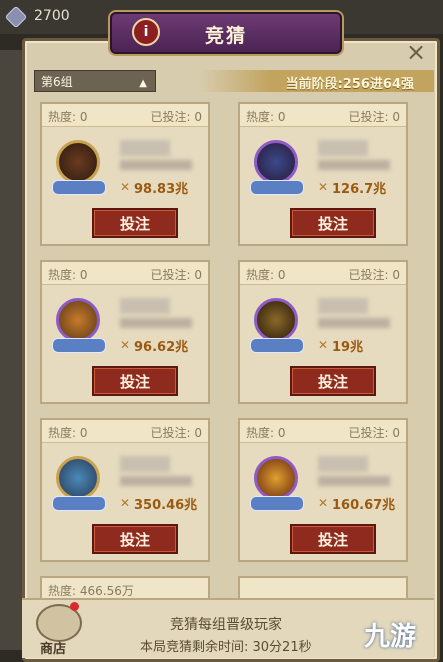 The width and height of the screenshot is (443, 662). I want to click on player-card: 热度: 0 已投注: 0 ✕ 350.46兆 投注, so click(125, 490).